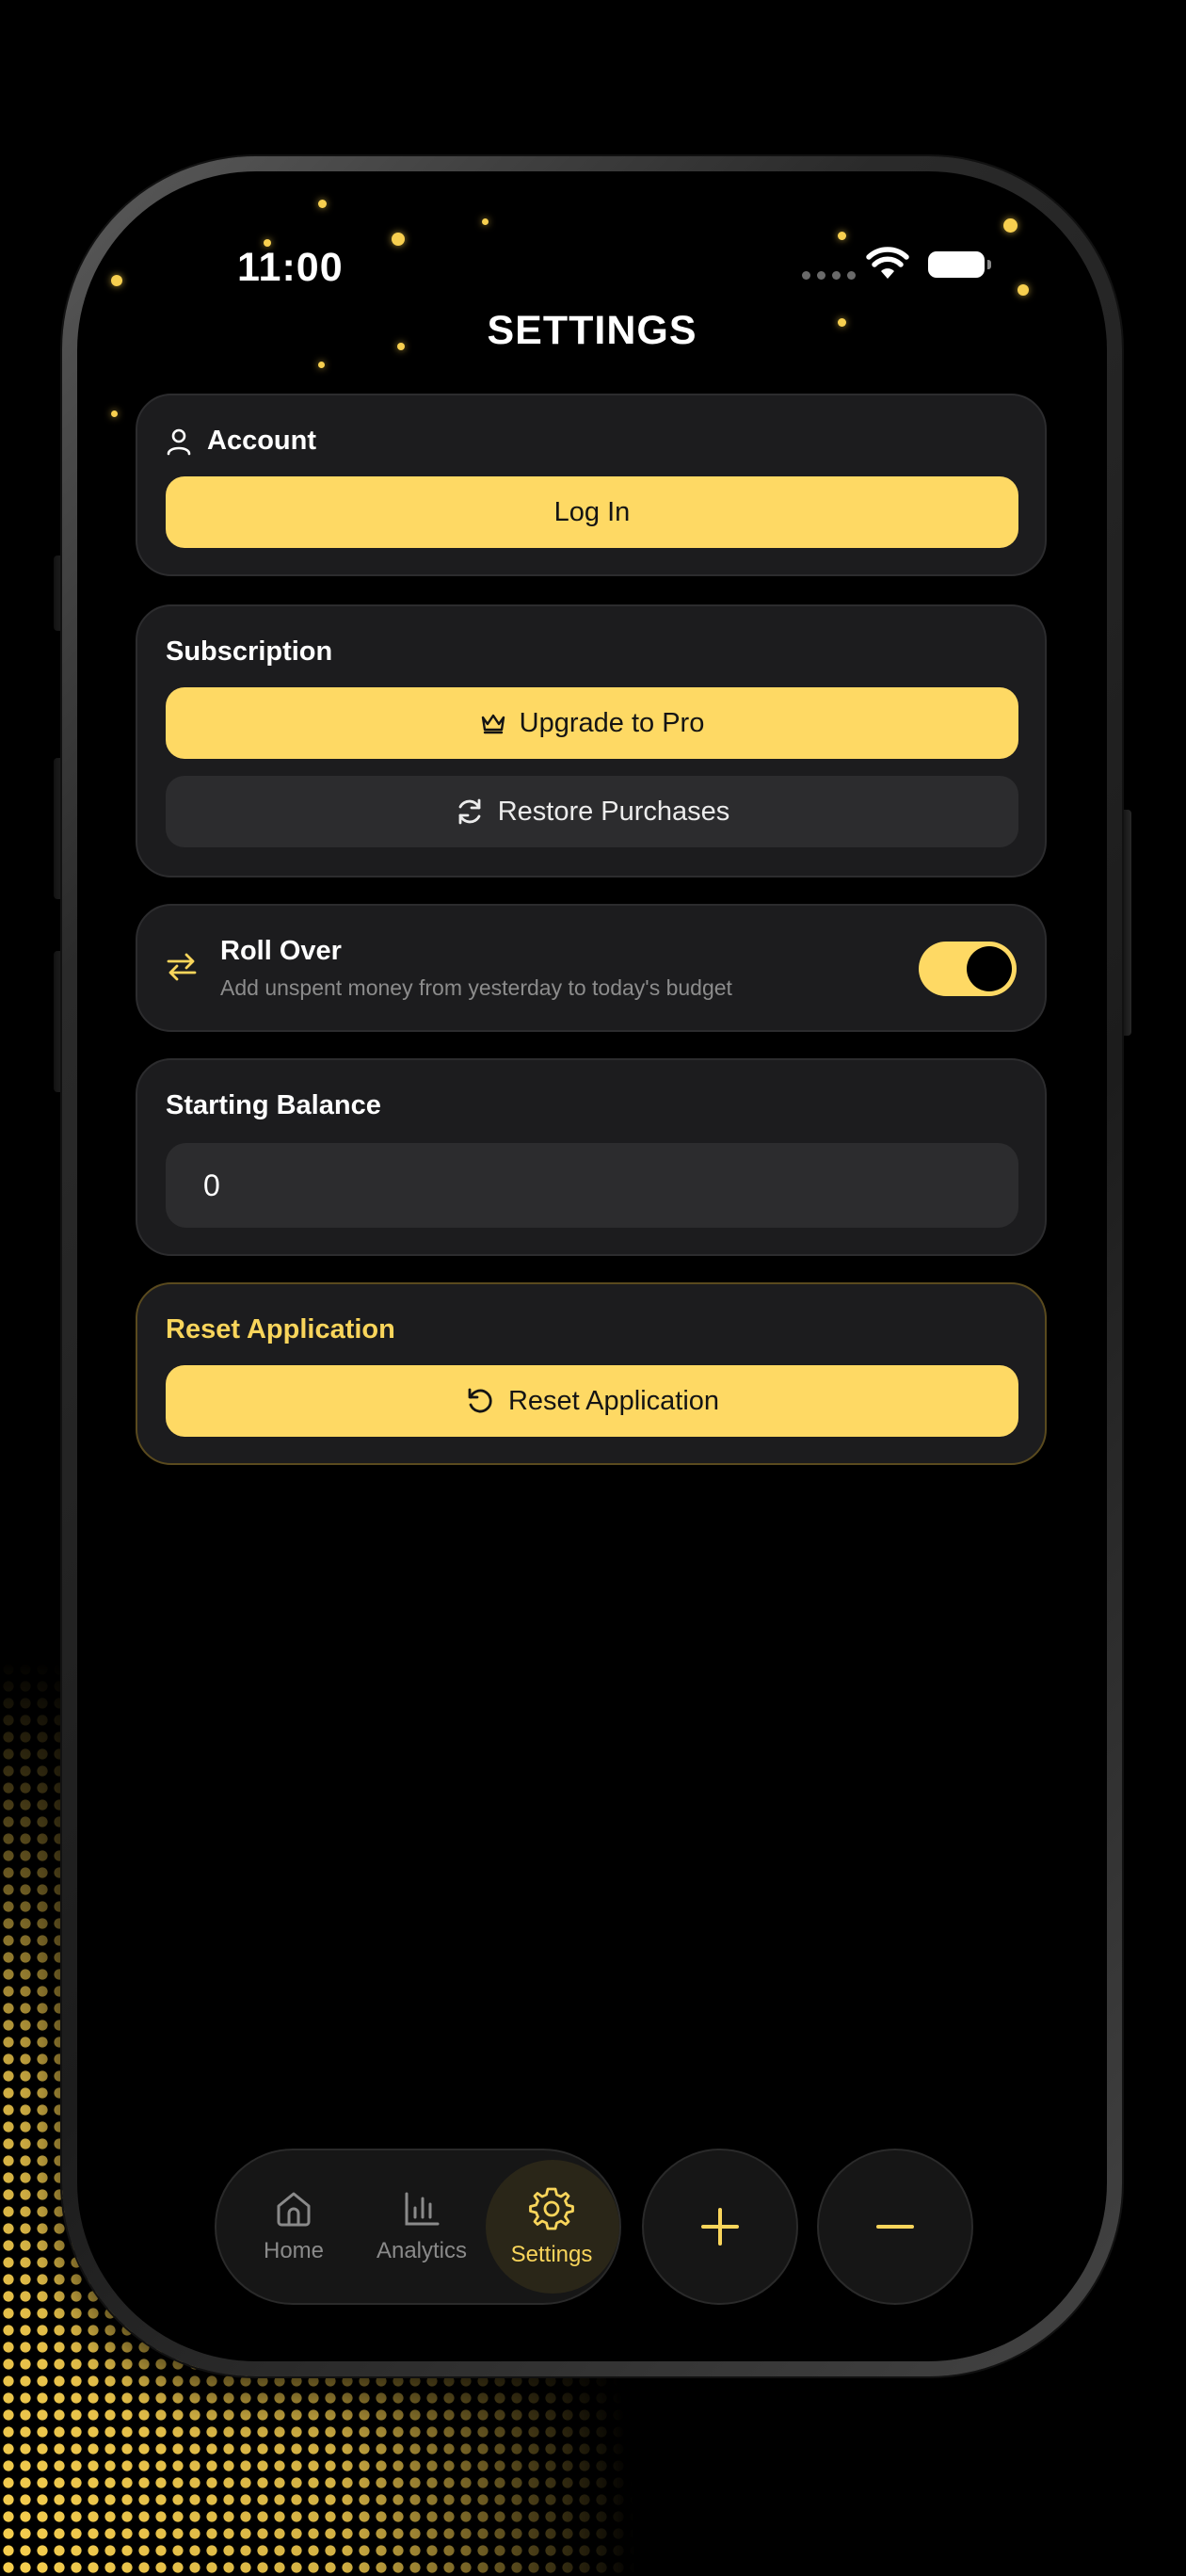  Describe the element at coordinates (182, 967) in the screenshot. I see `swap-arrows-icon` at that location.